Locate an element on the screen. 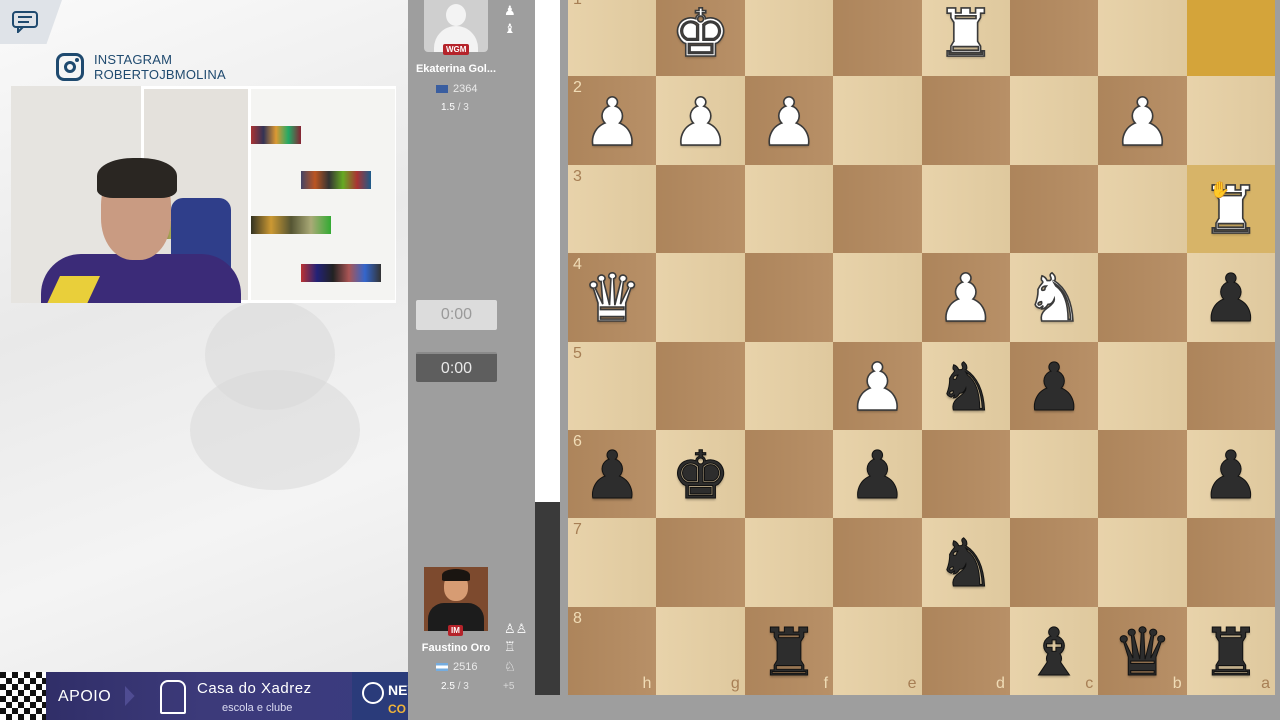  black-king-icon: ♚ is located at coordinates (700, 475).